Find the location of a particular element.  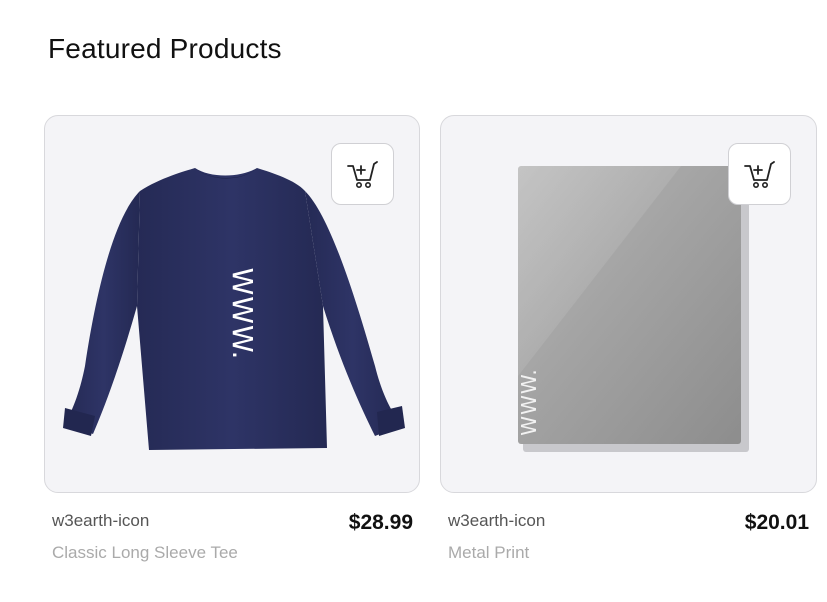

tee-print-text: WWW. is located at coordinates (242, 314).